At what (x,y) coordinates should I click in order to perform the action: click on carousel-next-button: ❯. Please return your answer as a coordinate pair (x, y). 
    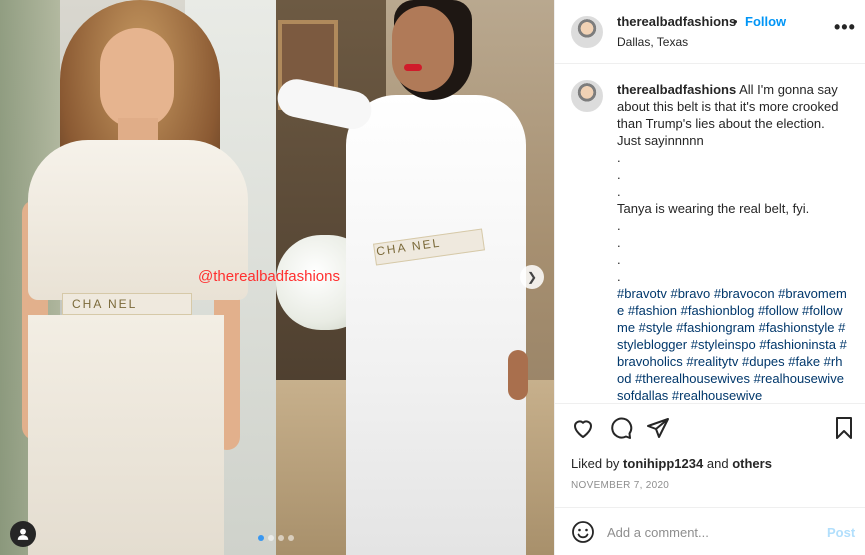
    Looking at the image, I should click on (532, 277).